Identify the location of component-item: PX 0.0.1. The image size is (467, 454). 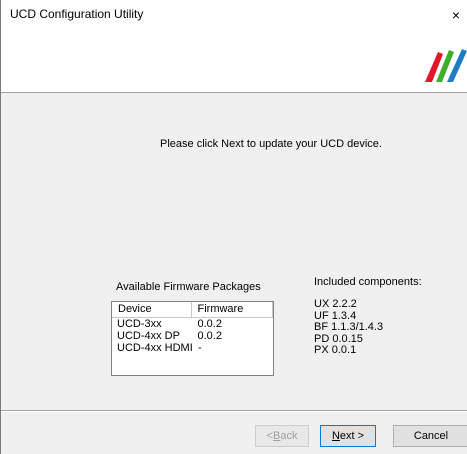
(335, 350).